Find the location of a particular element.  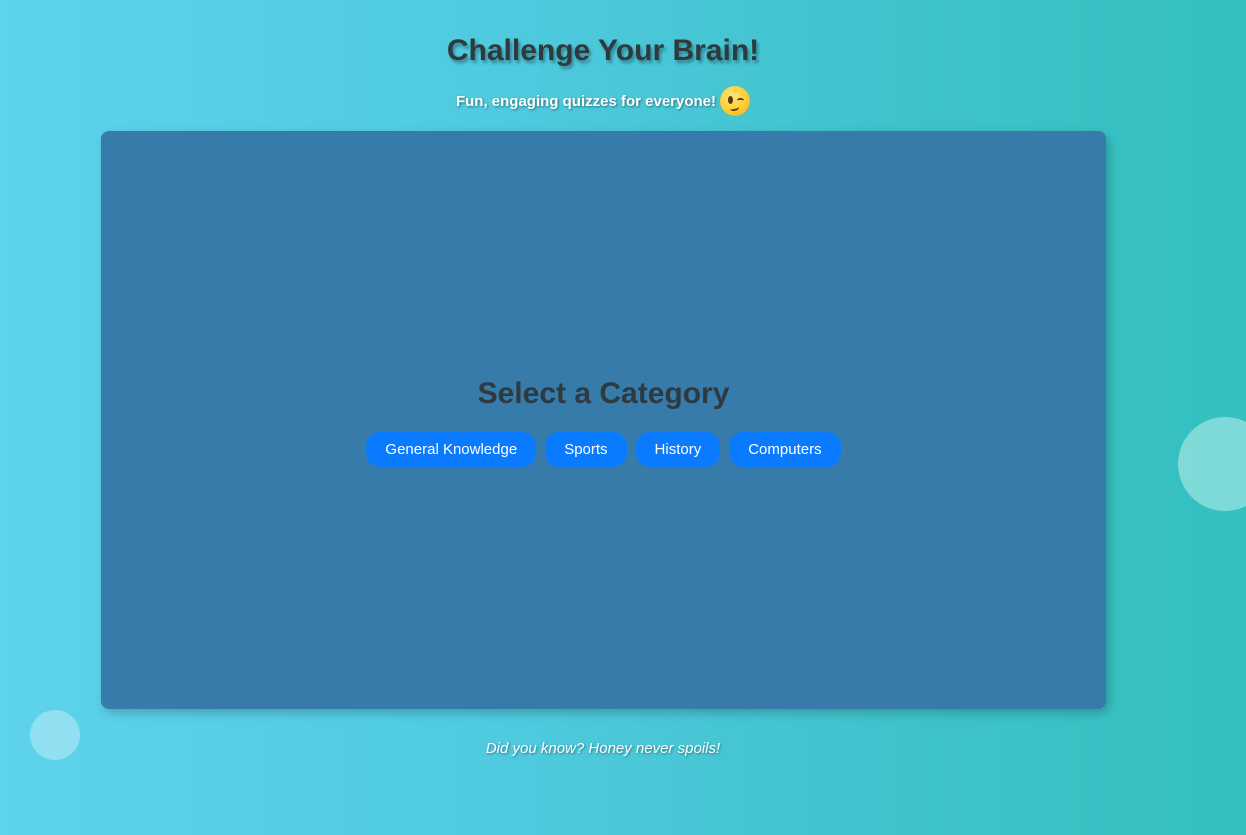

category-heading: Select a Category is located at coordinates (603, 393).